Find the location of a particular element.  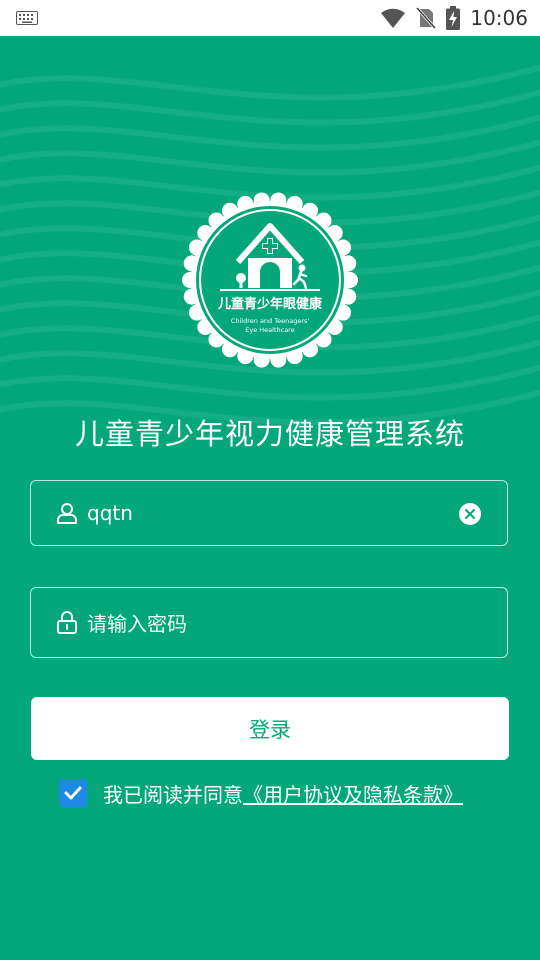

keyboard-icon is located at coordinates (27, 18).